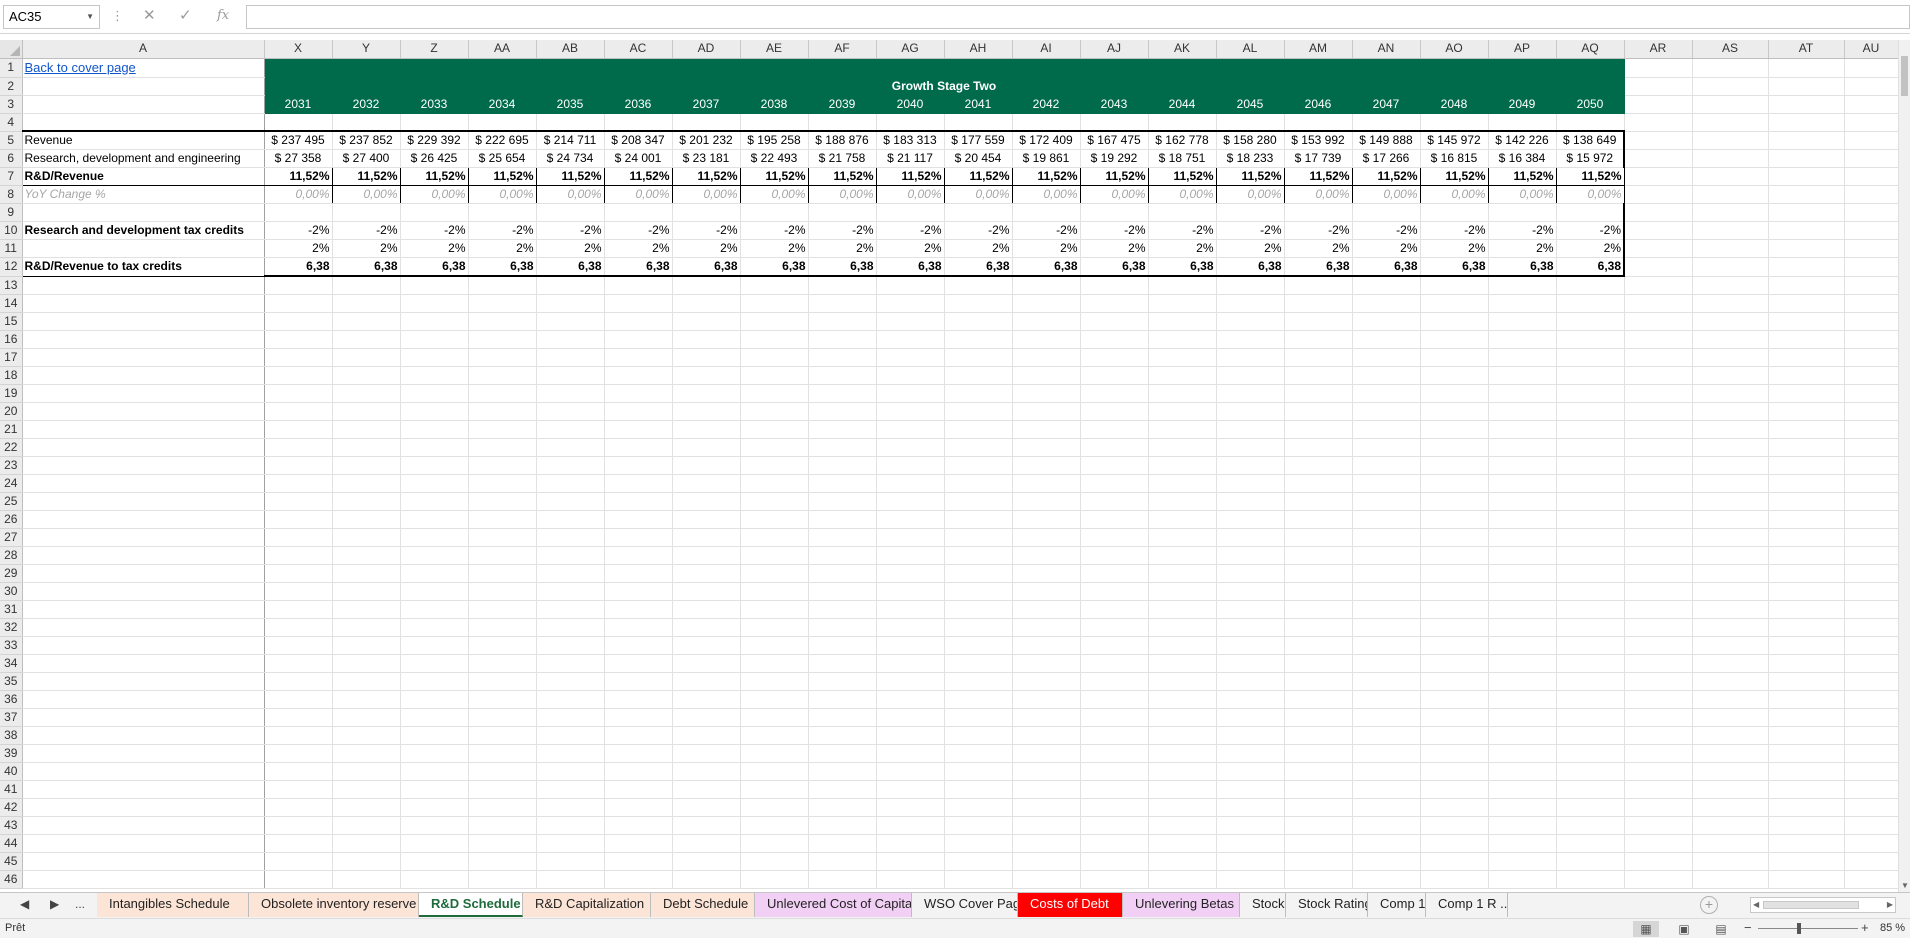 This screenshot has width=1910, height=938. Describe the element at coordinates (1327, 905) in the screenshot. I see `sheet-tab: Stock Rating` at that location.